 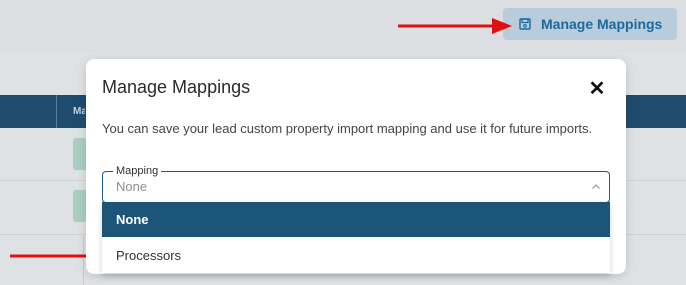 I want to click on save-icon, so click(x=525, y=24).